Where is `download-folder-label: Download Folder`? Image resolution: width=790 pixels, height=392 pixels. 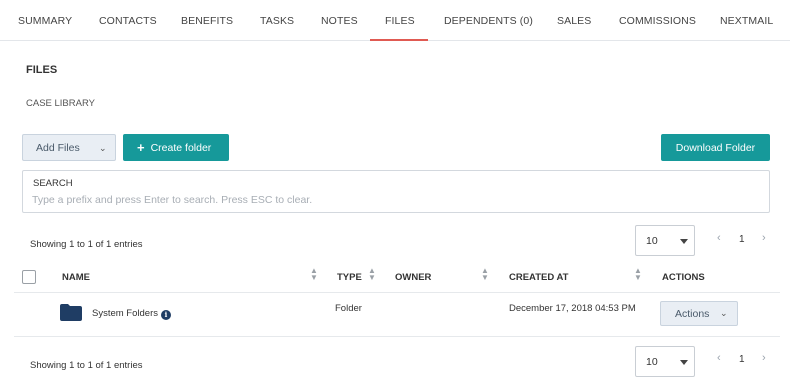
download-folder-label: Download Folder is located at coordinates (715, 147).